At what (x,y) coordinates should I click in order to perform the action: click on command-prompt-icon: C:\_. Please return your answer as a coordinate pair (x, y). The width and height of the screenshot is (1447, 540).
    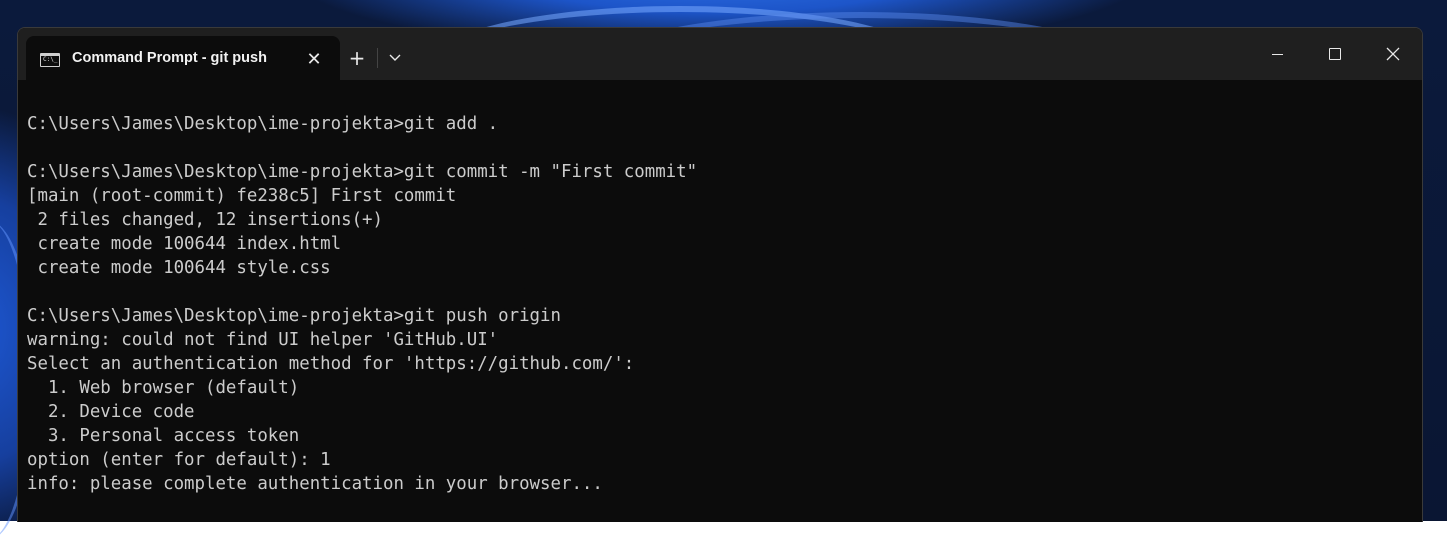
    Looking at the image, I should click on (50, 60).